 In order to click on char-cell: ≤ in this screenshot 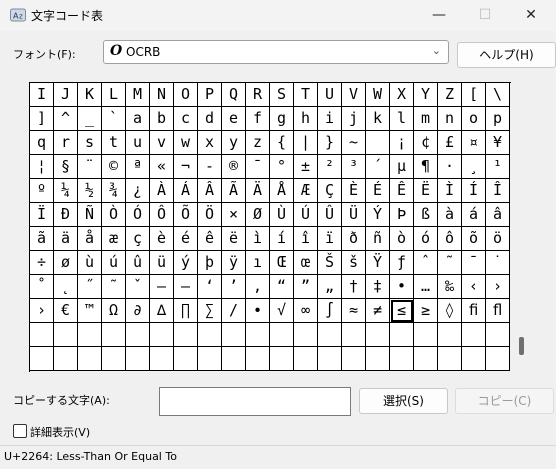, I will do `click(402, 311)`.